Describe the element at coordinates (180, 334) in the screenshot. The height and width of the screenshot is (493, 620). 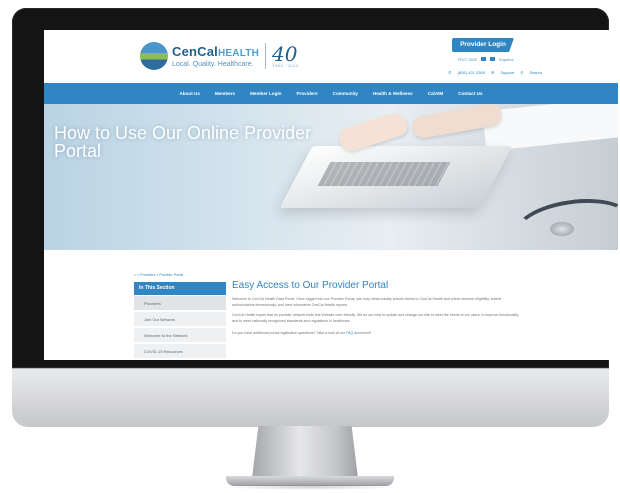
I see `sidebar-item-welcome: Welcome to the Network` at that location.